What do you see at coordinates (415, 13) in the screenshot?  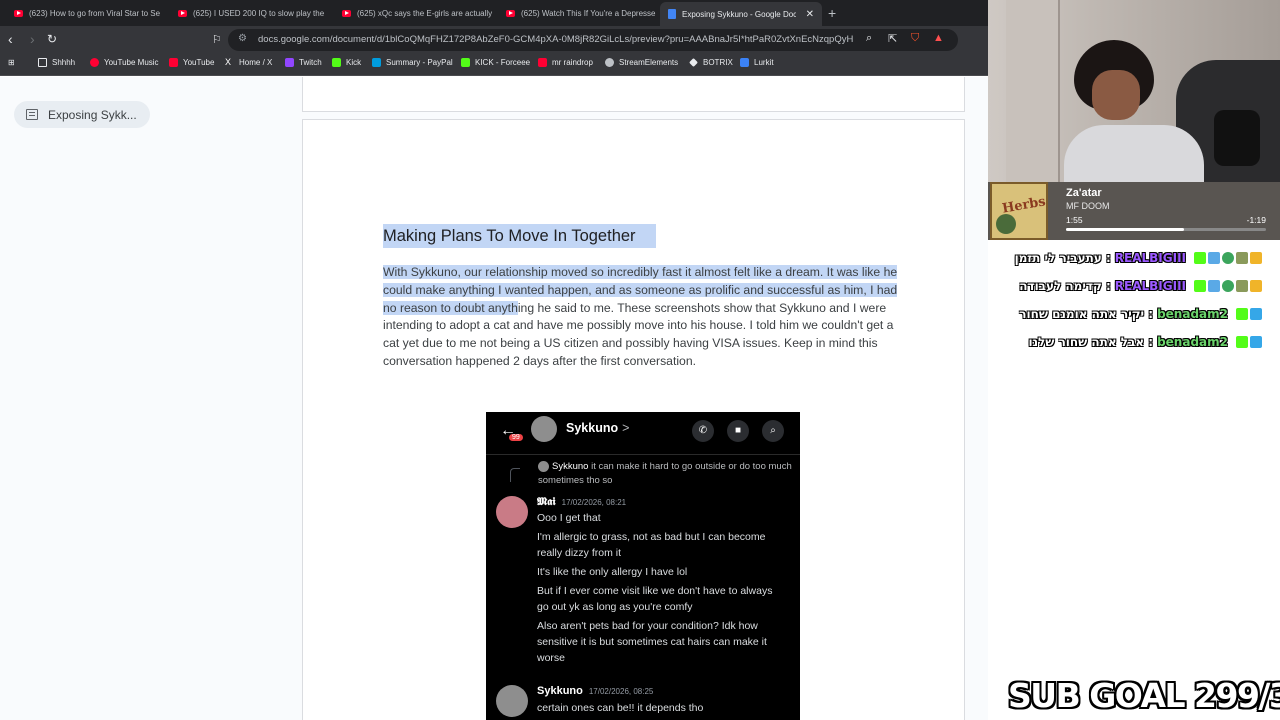 I see `tab-3: (625) xQc says the E-girls are actually` at bounding box center [415, 13].